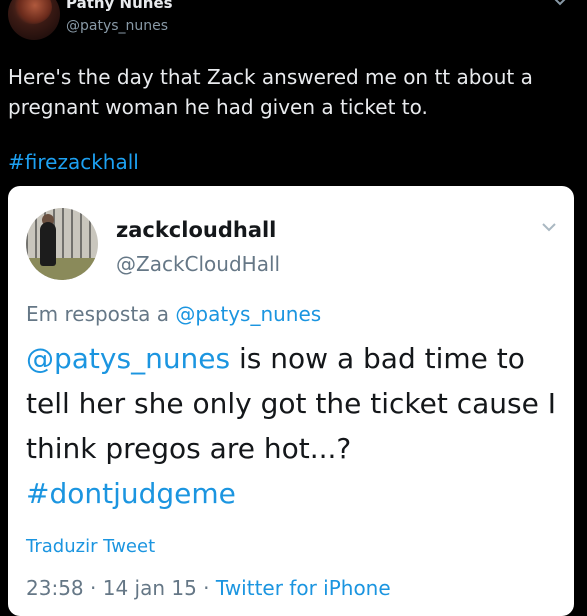 The width and height of the screenshot is (587, 616). What do you see at coordinates (119, 6) in the screenshot?
I see `author-name: Pathy Nunes` at bounding box center [119, 6].